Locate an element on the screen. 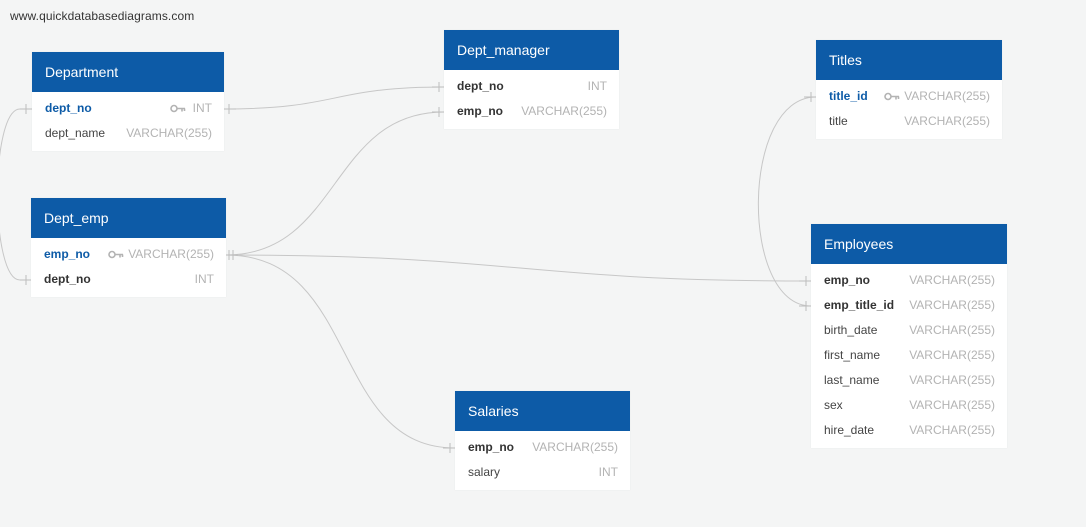 The image size is (1086, 527). field-name: title is located at coordinates (838, 121).